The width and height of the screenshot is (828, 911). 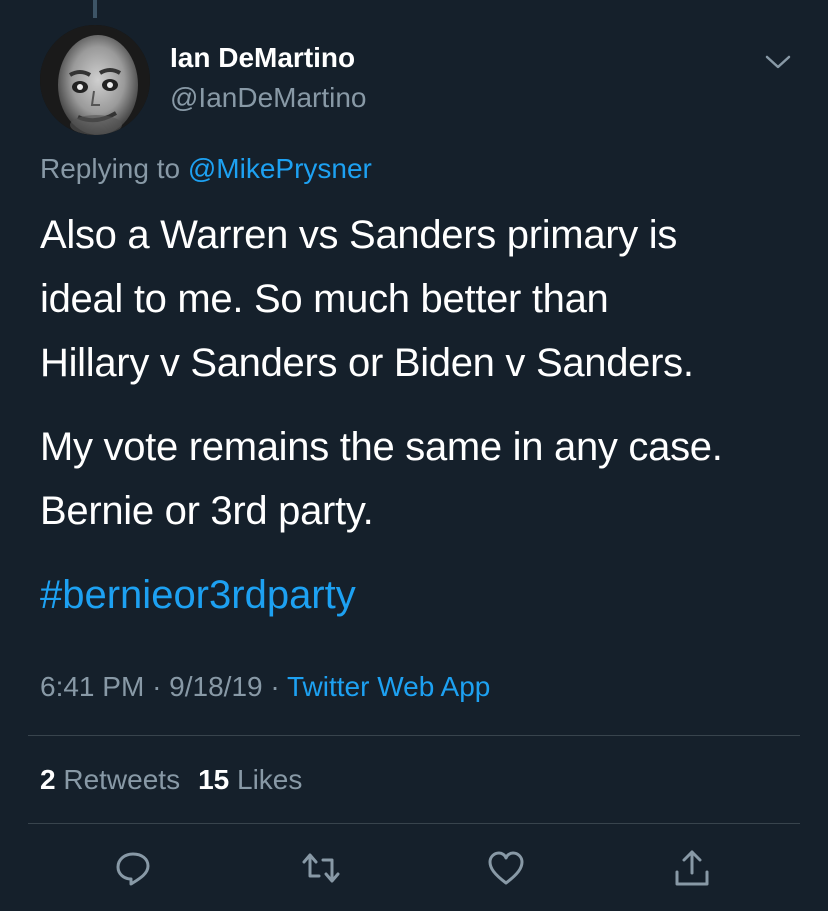 I want to click on heart-icon, so click(x=506, y=868).